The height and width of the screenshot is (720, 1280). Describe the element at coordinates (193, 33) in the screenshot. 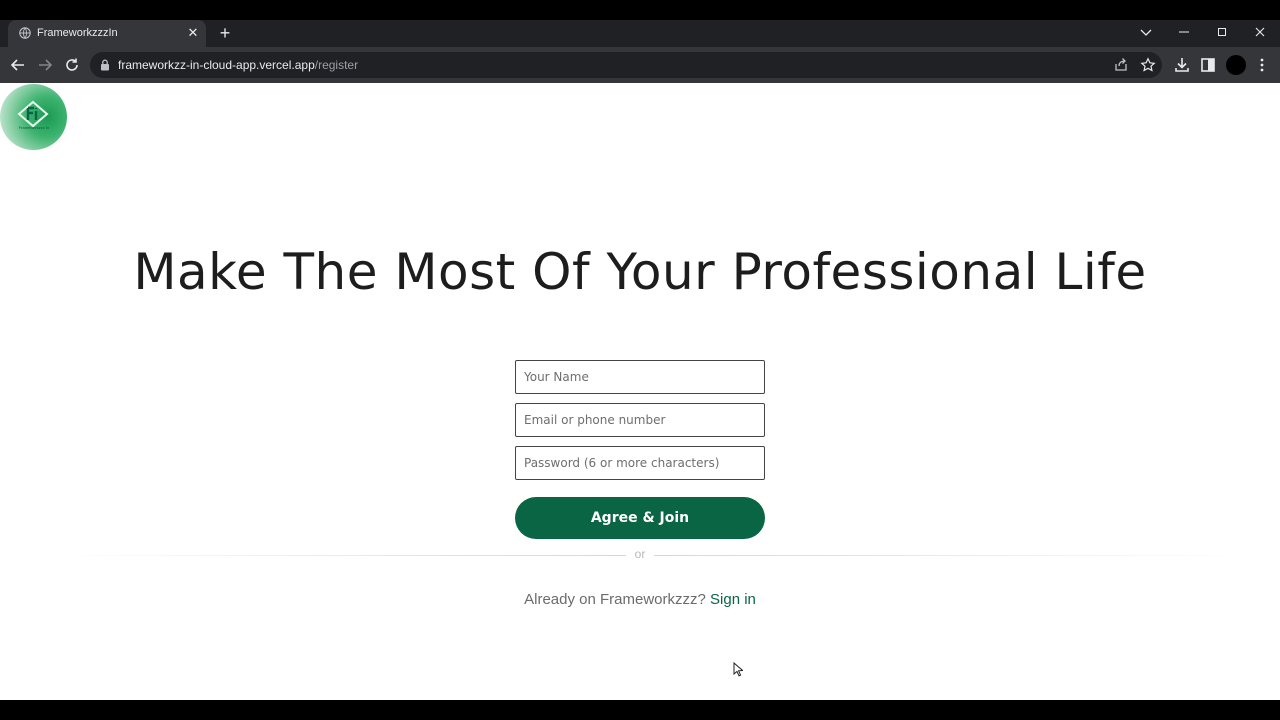

I see `tab-close-icon: ✕` at that location.